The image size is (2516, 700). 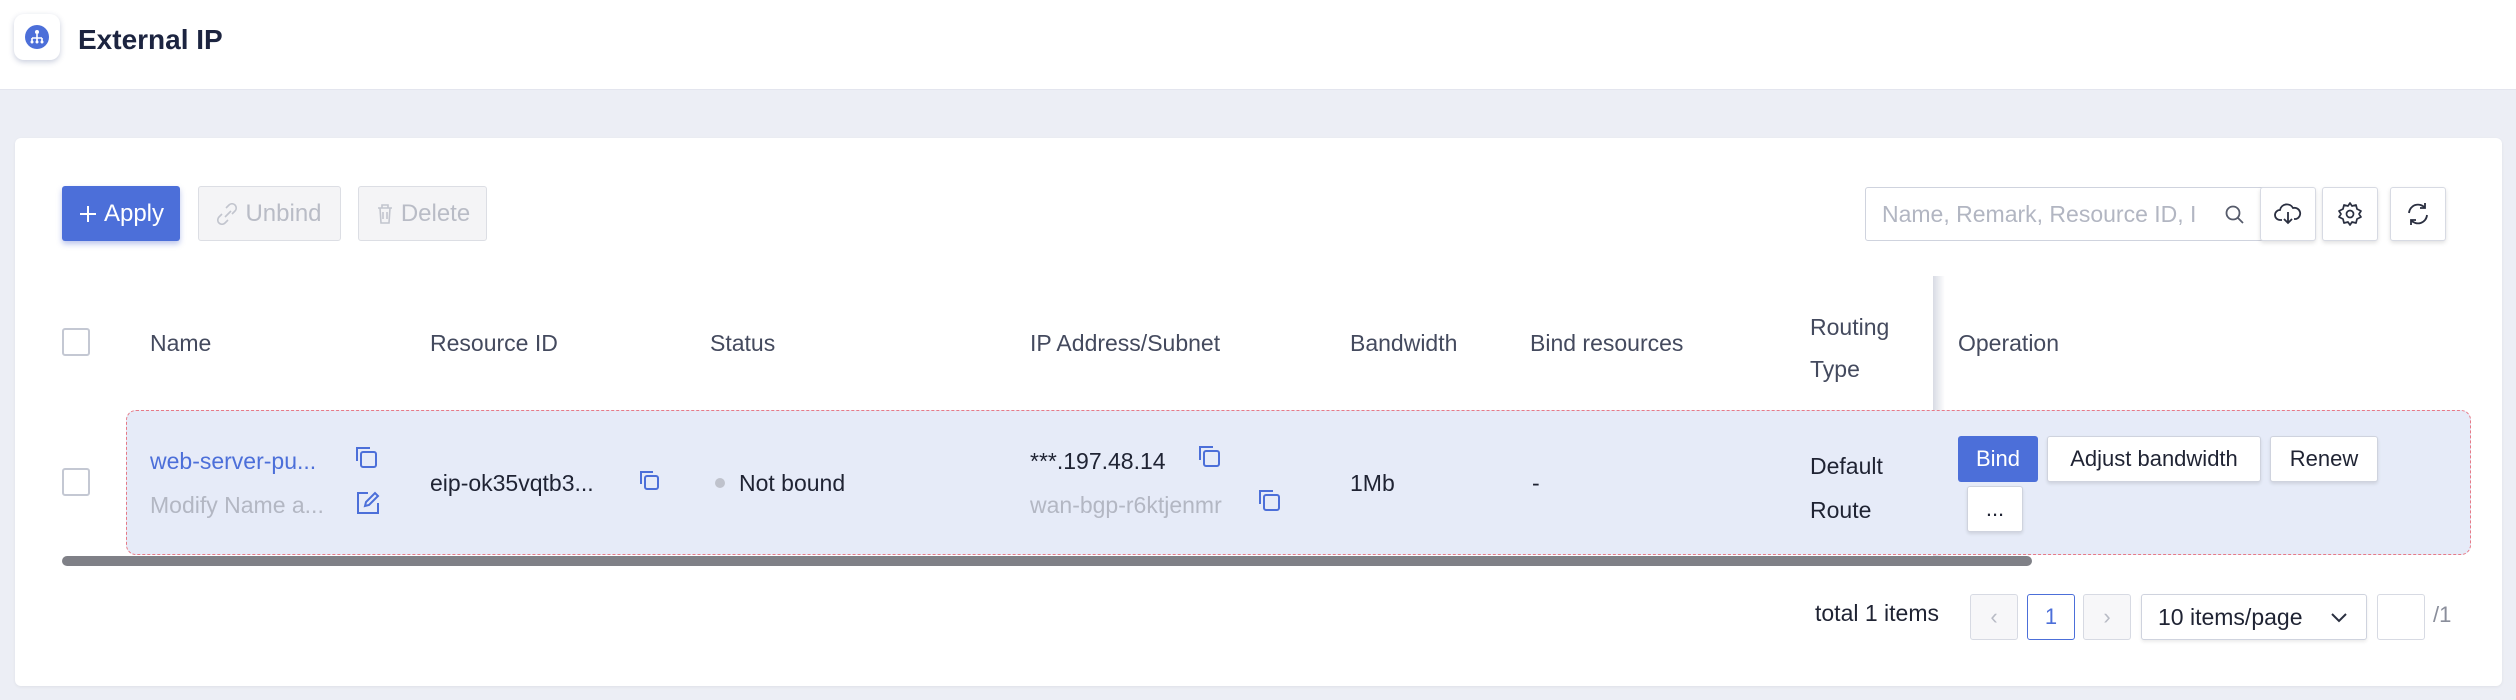 What do you see at coordinates (2154, 459) in the screenshot?
I see `adjust-bandwidth-button: Adjust bandwidth` at bounding box center [2154, 459].